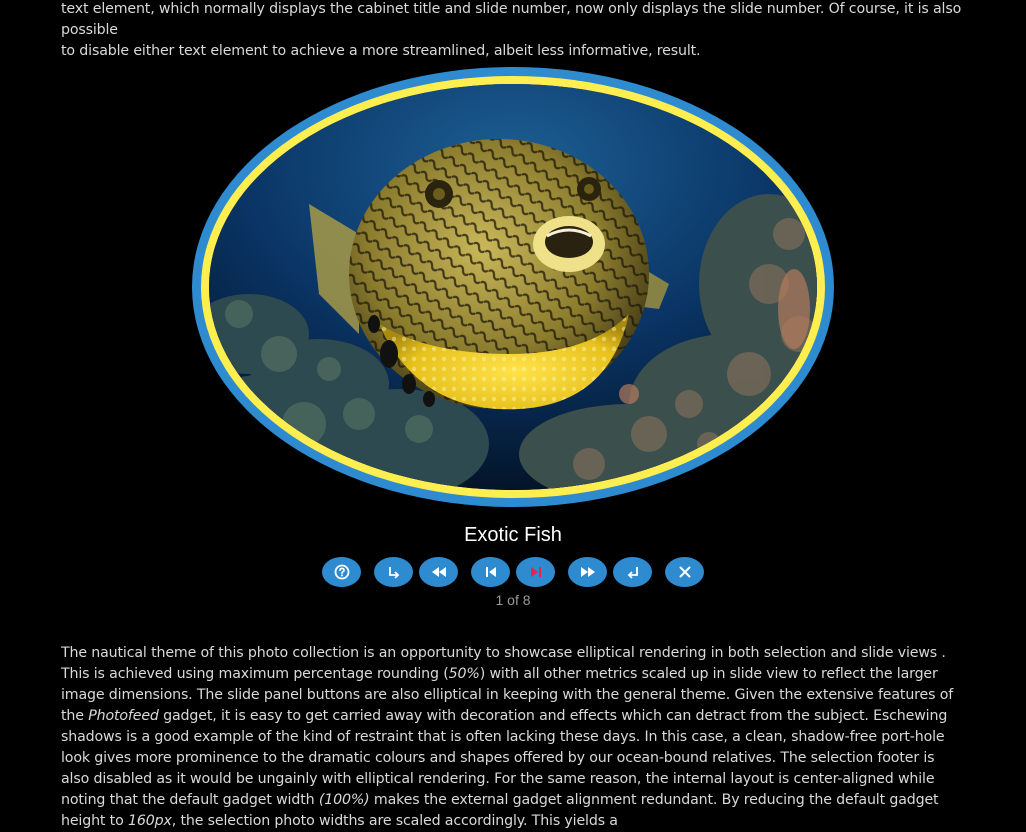 The image size is (1026, 832). I want to click on slide-counter: 1 of 8, so click(513, 600).